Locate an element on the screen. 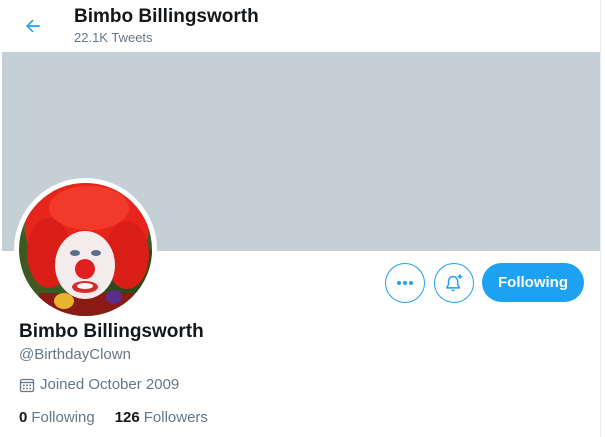 This screenshot has height=437, width=605. tweet-count: 22.1K Tweets is located at coordinates (113, 37).